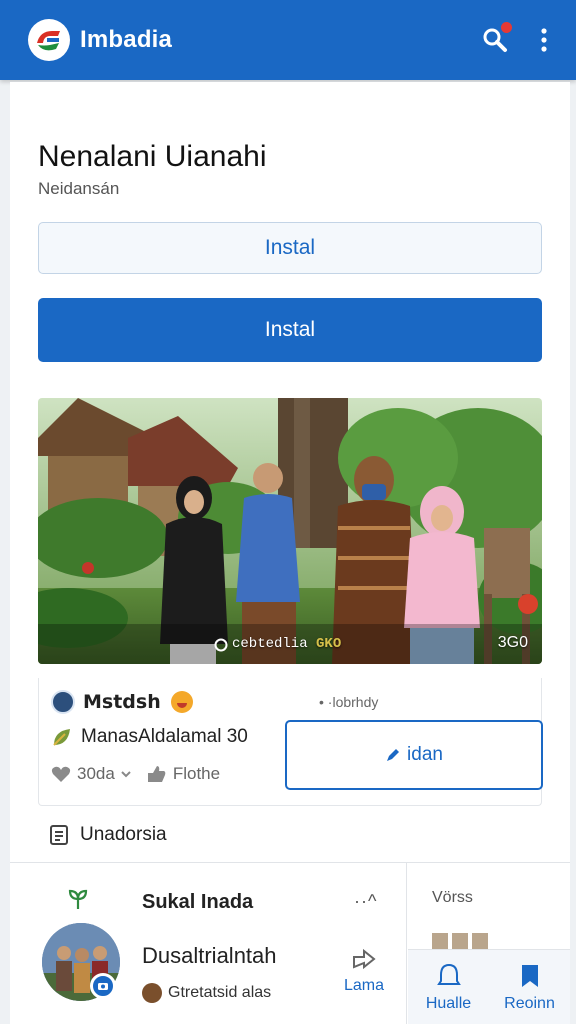 This screenshot has height=1024, width=576. I want to click on share-button: Lama, so click(364, 969).